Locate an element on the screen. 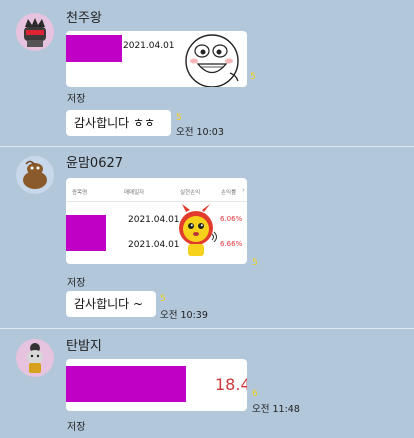 The height and width of the screenshot is (438, 414). grinning-emoticon is located at coordinates (212, 60).